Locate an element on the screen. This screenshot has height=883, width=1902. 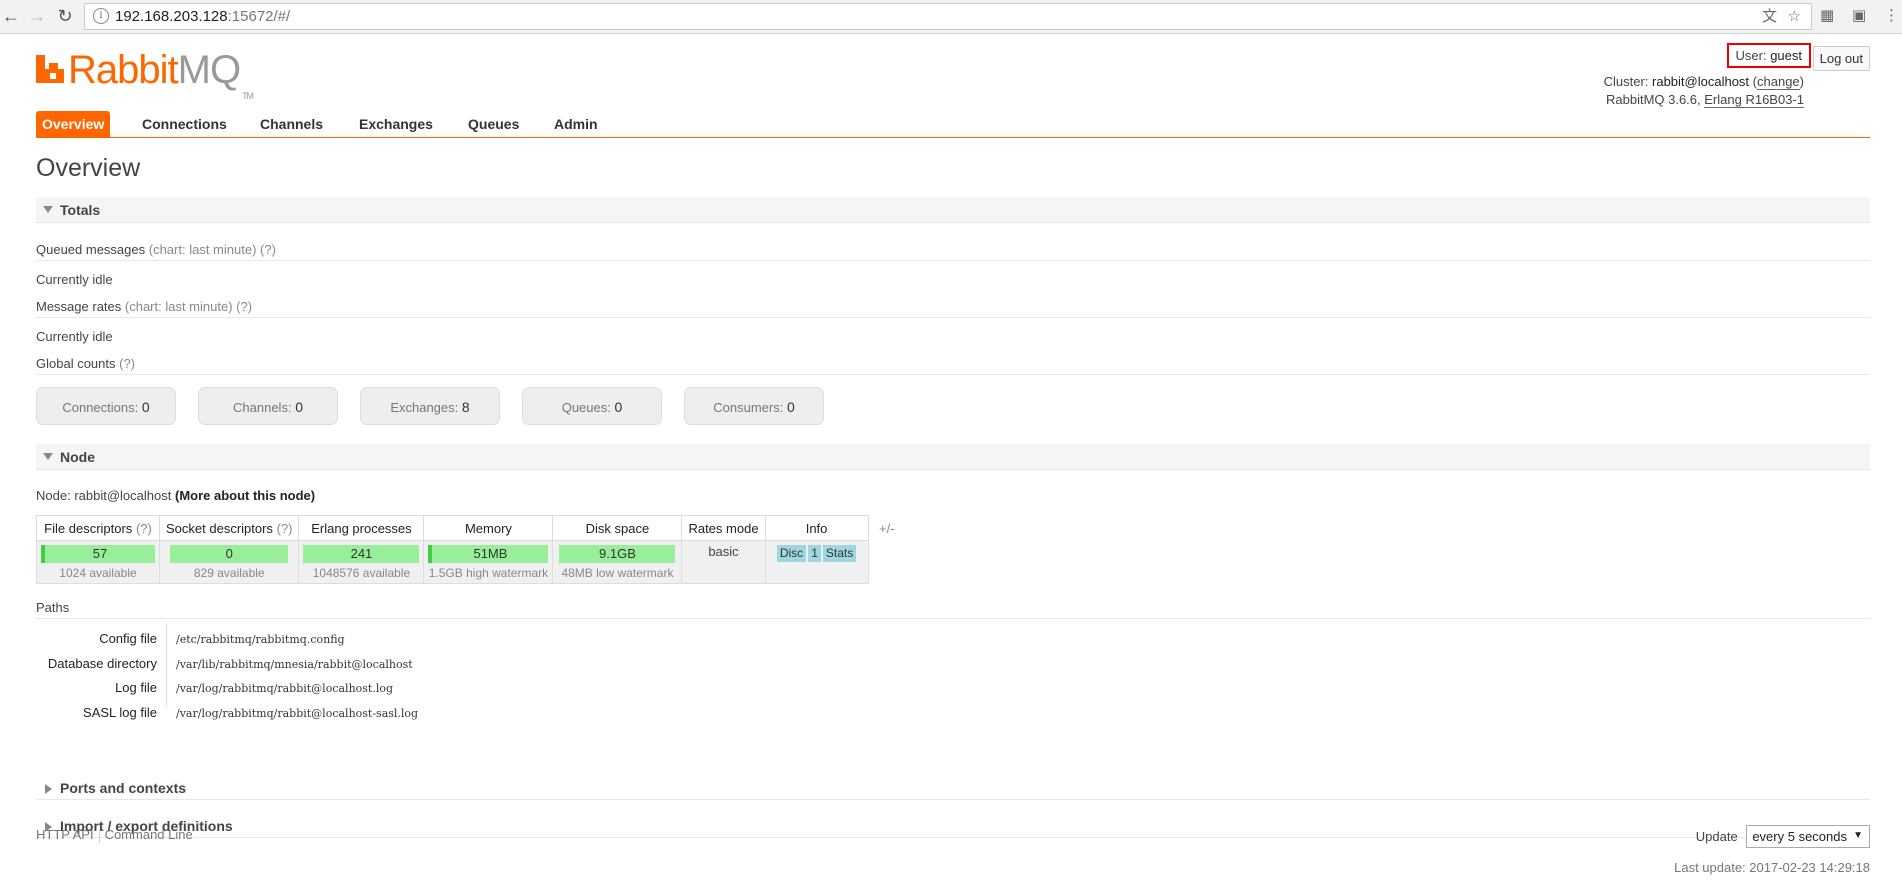
disk-space-cell: 9.1GB 48MB low watermark is located at coordinates (617, 562).